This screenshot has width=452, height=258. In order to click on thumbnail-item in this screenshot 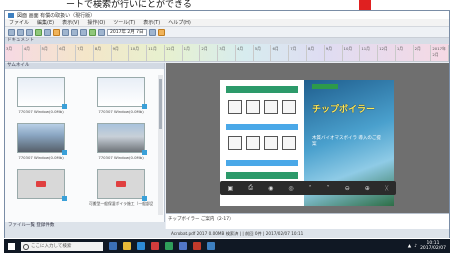, I will do `click(41, 190)`.